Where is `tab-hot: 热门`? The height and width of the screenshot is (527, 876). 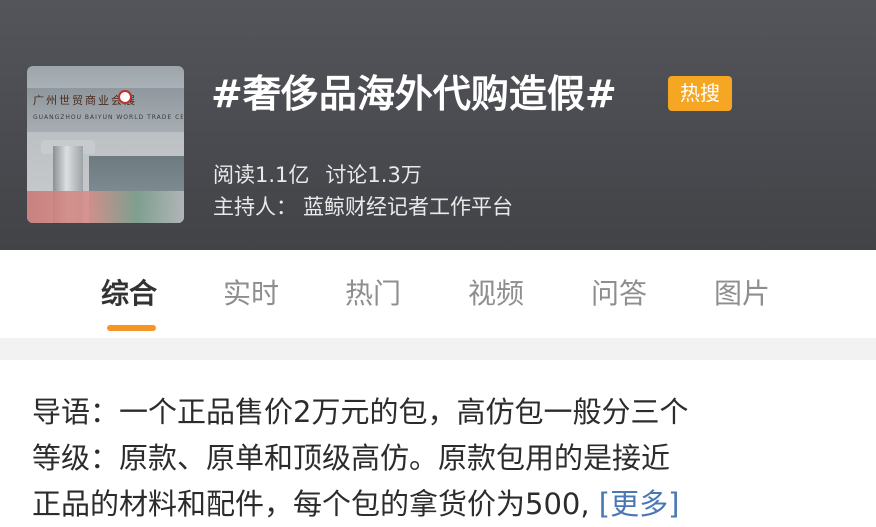
tab-hot: 热门 is located at coordinates (373, 294).